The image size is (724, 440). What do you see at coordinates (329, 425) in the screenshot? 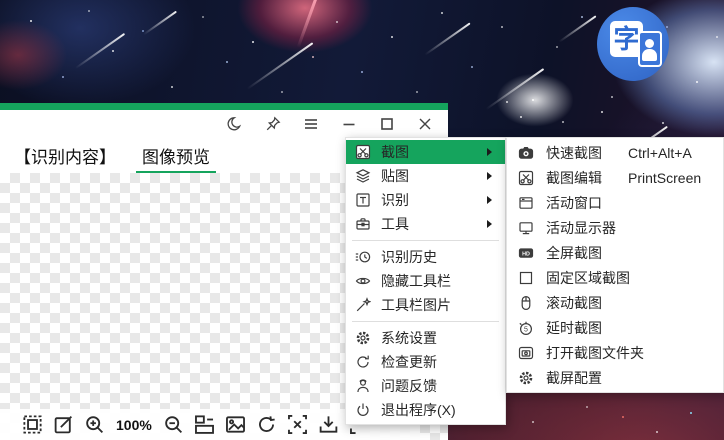
I see `download-button` at bounding box center [329, 425].